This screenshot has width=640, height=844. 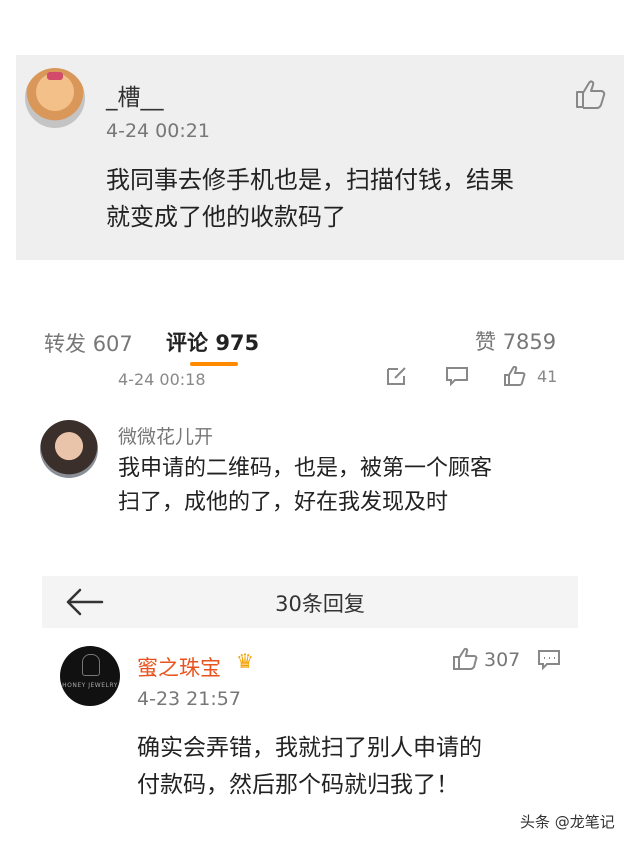 I want to click on reply-panel-title: 30条回复, so click(x=320, y=604).